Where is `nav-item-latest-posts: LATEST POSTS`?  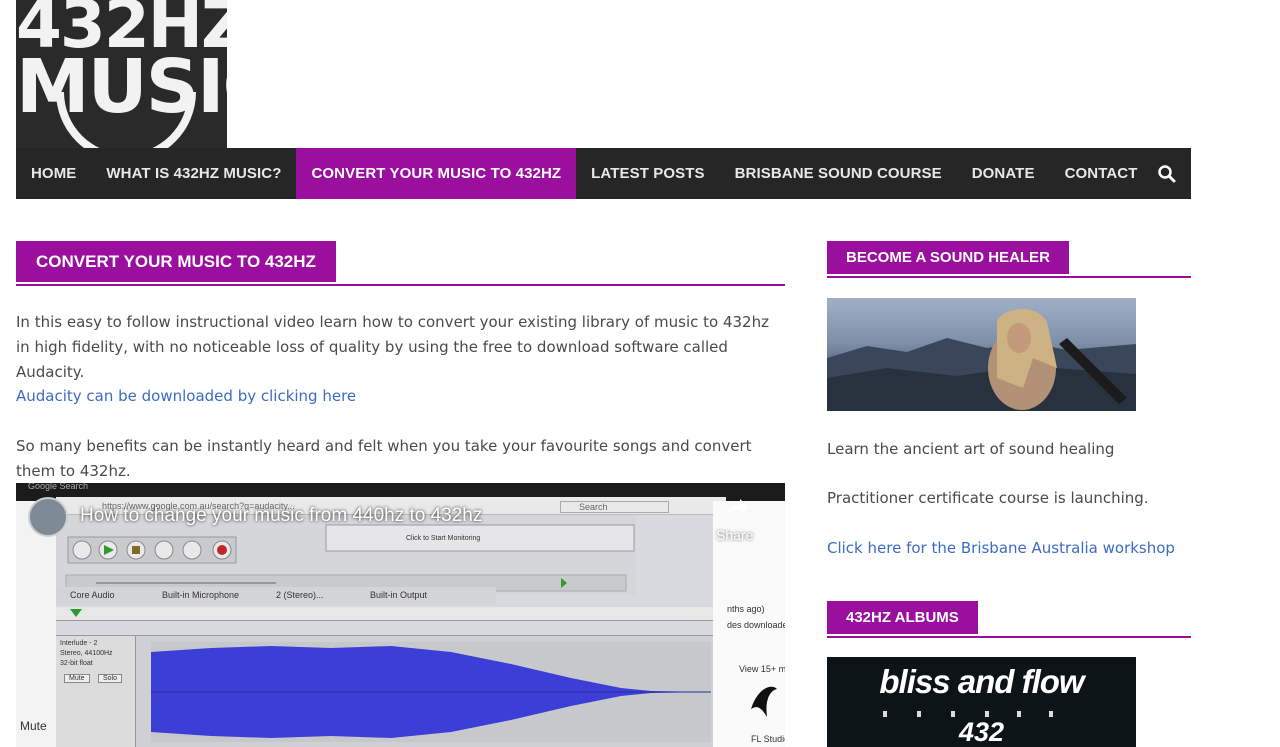
nav-item-latest-posts: LATEST POSTS is located at coordinates (647, 173).